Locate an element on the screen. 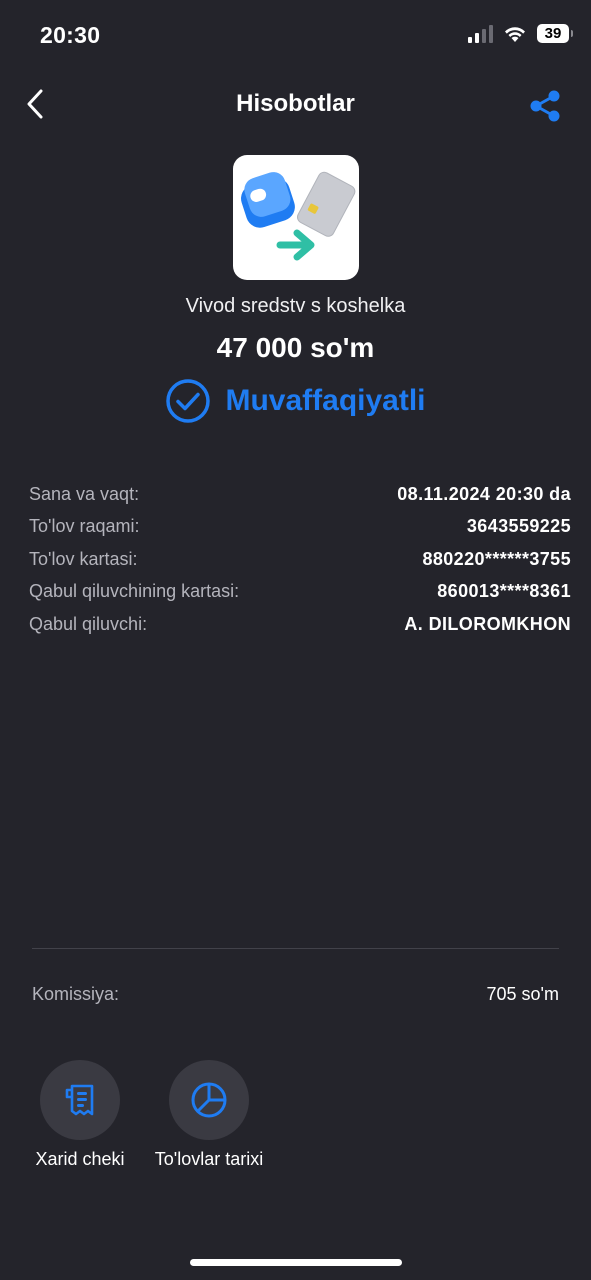  status-icons: 39 is located at coordinates (520, 33).